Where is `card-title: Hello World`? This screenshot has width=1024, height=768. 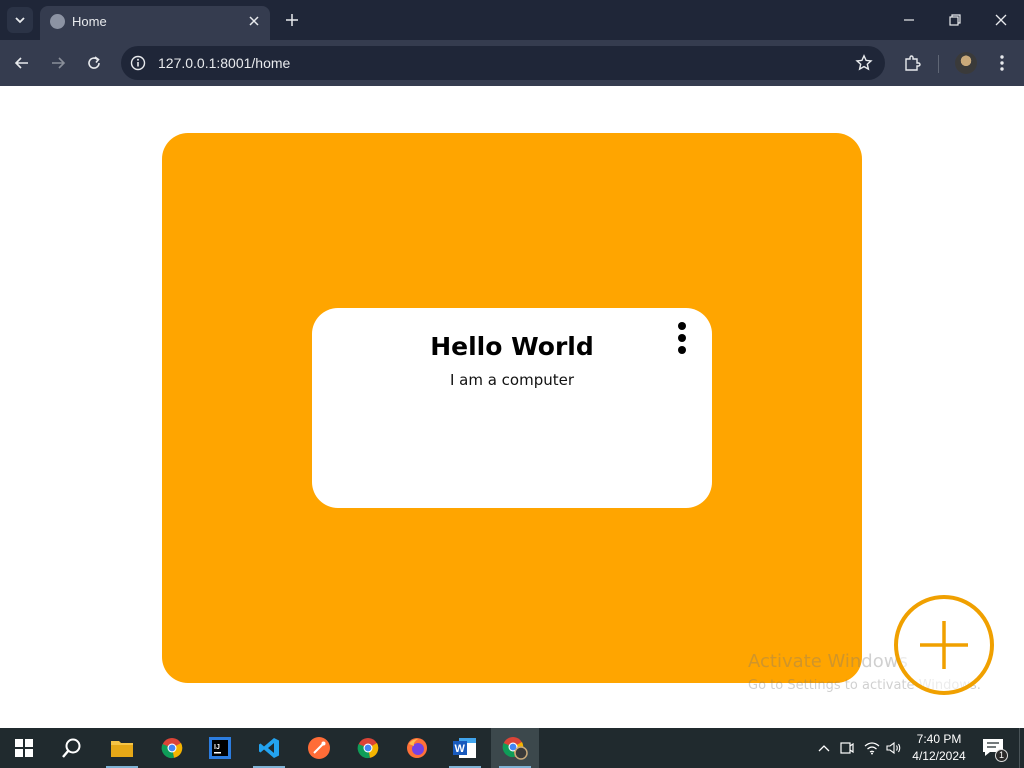 card-title: Hello World is located at coordinates (512, 346).